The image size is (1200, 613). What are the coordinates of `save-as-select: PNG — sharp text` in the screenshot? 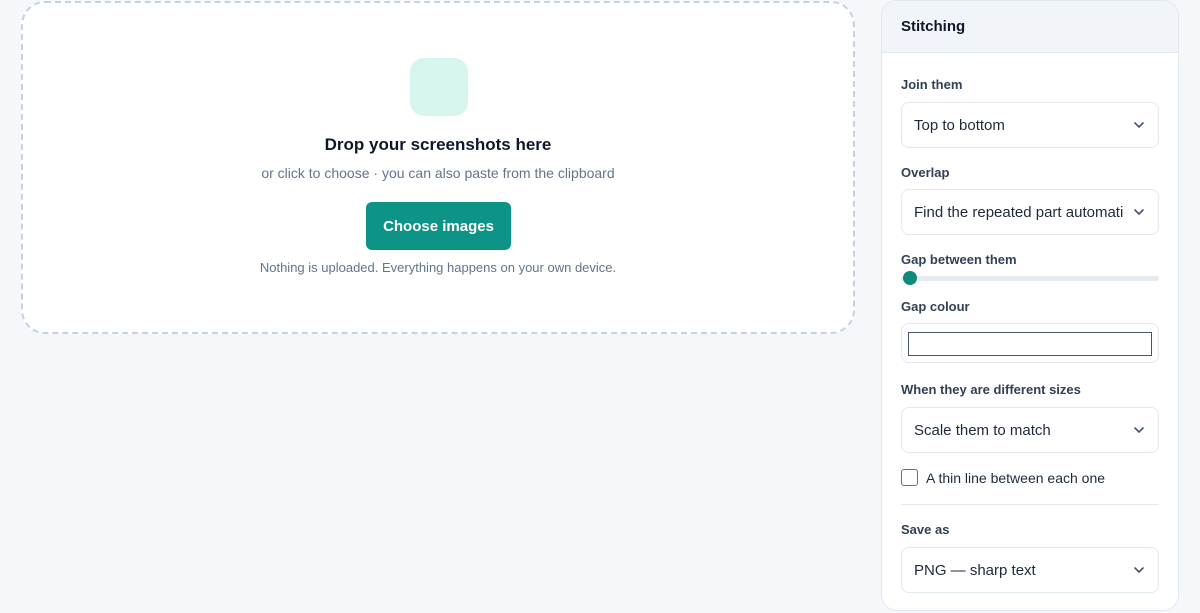 It's located at (1030, 570).